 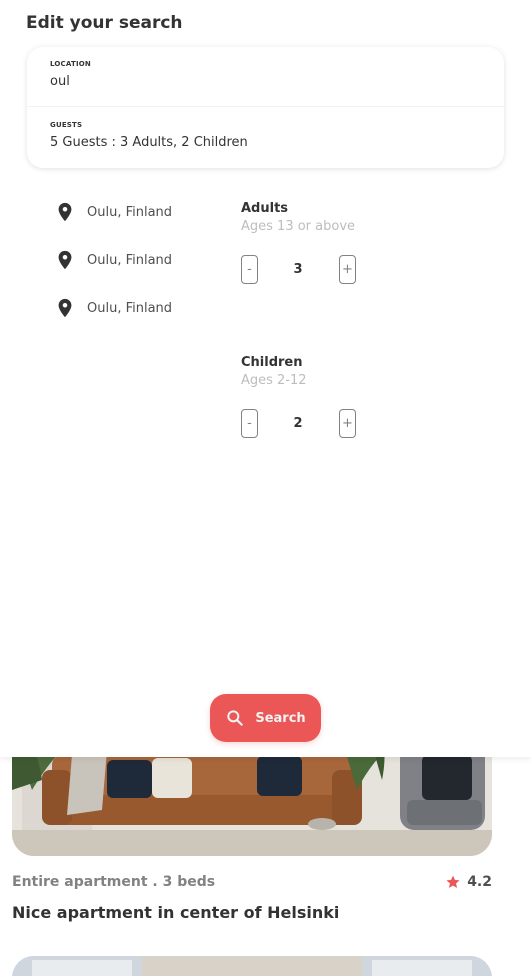 I want to click on children-title: Children, so click(x=272, y=362).